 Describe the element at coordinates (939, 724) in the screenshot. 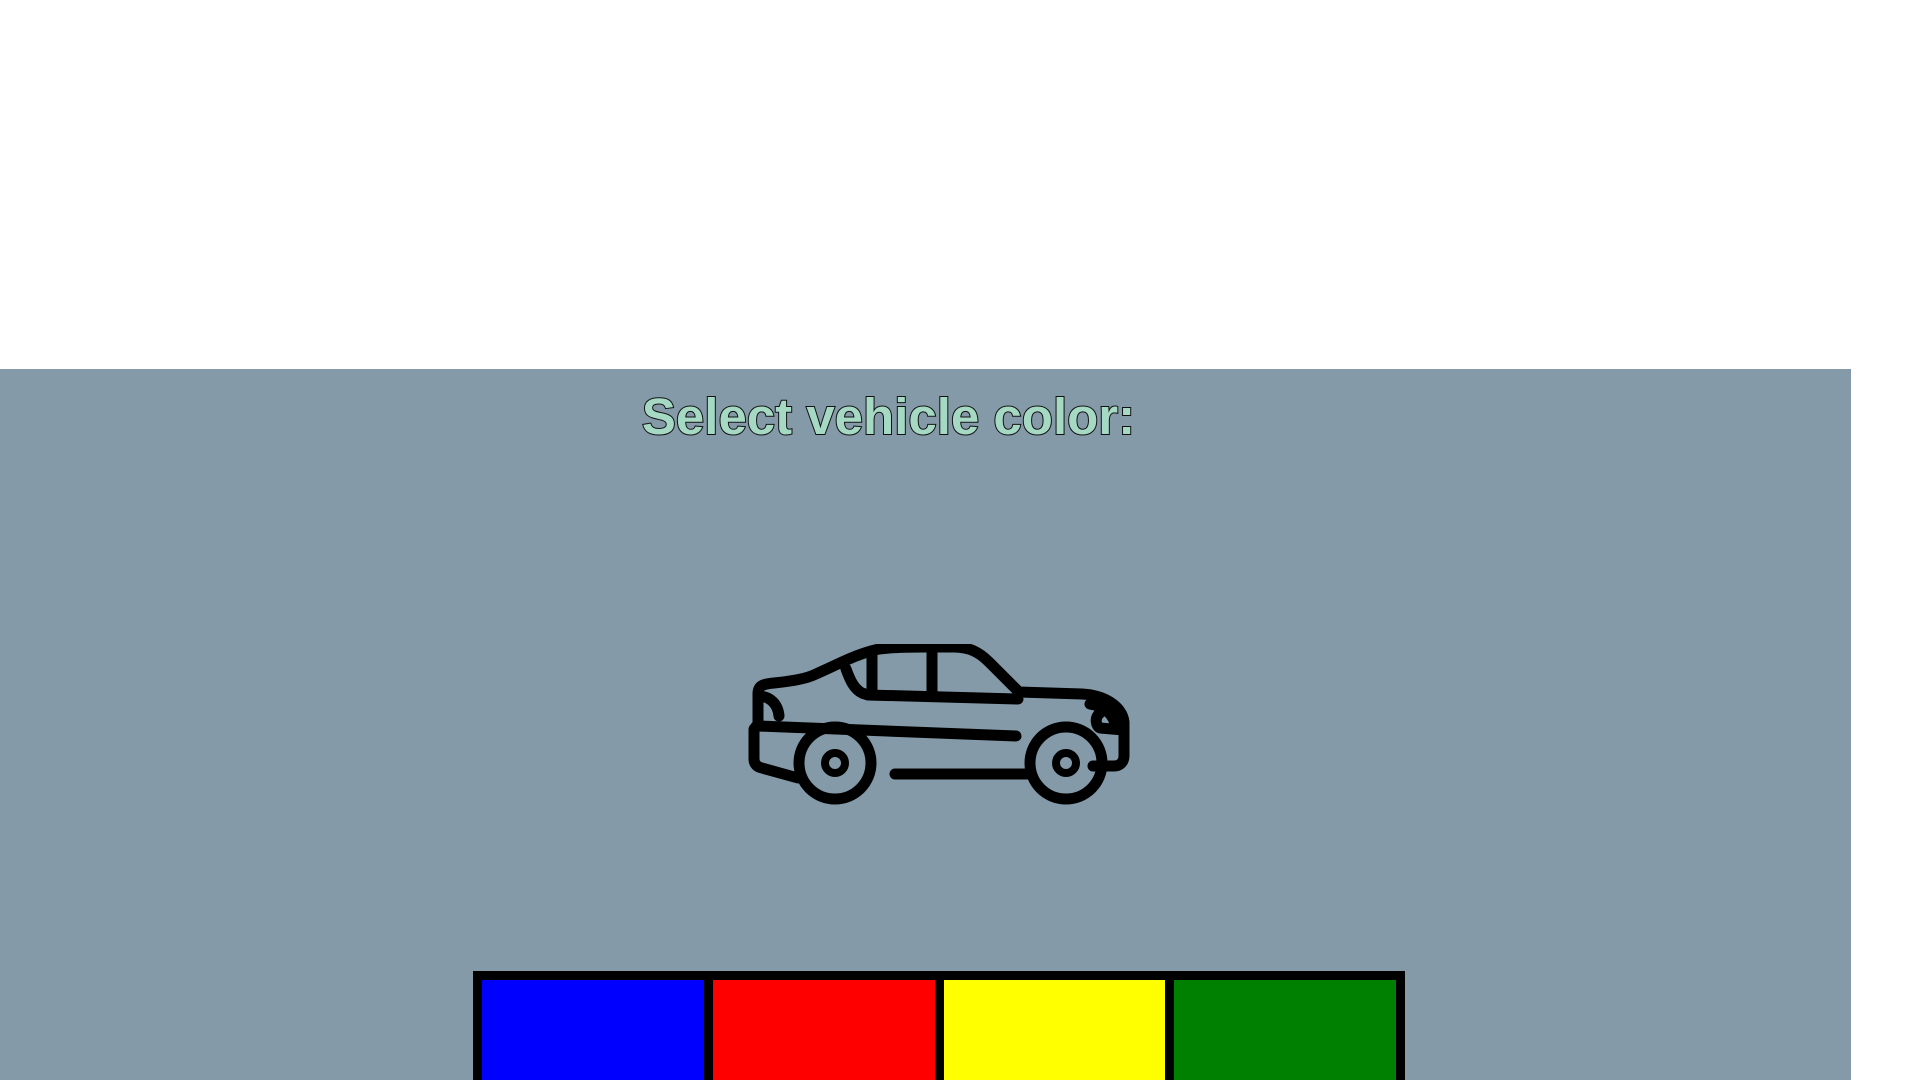

I see `car-icon` at that location.